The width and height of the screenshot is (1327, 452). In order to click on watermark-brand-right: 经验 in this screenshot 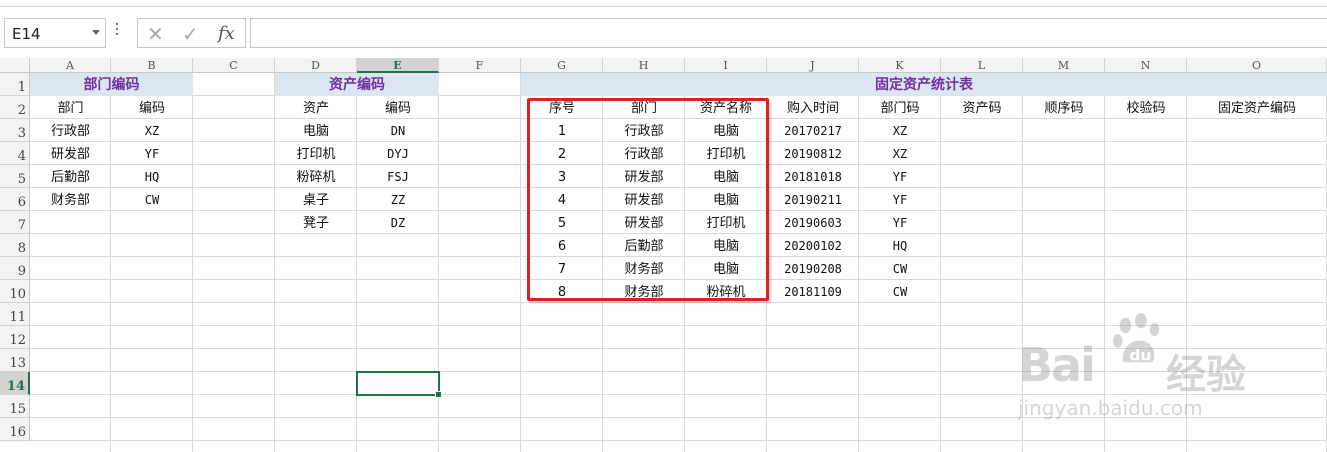, I will do `click(1206, 375)`.